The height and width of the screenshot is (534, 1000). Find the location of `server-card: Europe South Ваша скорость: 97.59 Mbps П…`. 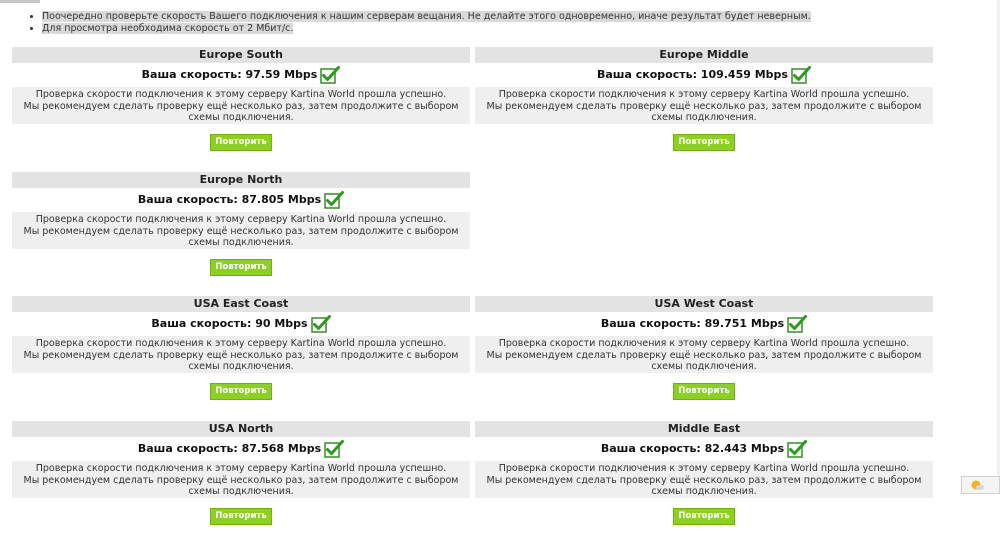

server-card: Europe South Ваша скорость: 97.59 Mbps П… is located at coordinates (241, 103).